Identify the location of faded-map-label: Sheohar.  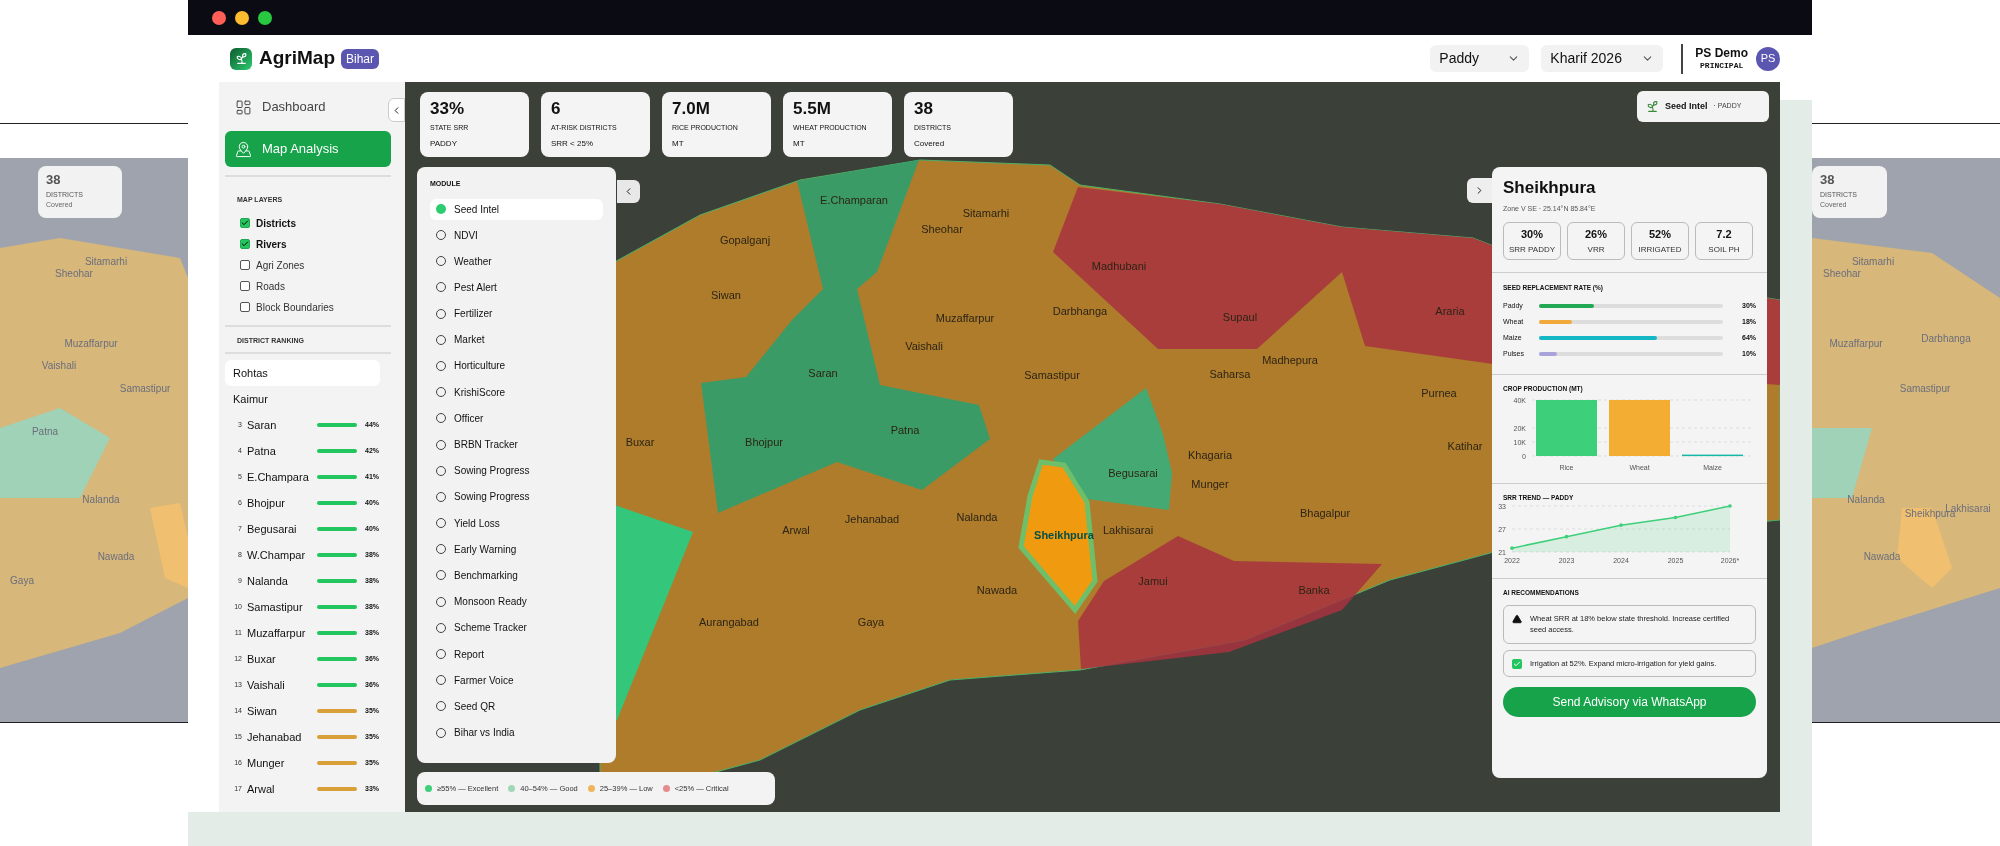
(74, 273).